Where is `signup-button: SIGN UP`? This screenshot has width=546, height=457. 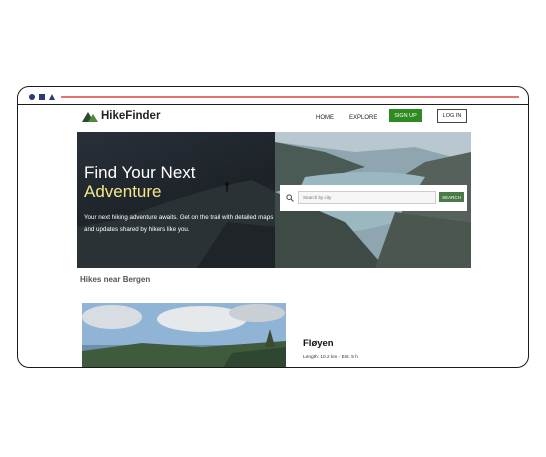 signup-button: SIGN UP is located at coordinates (405, 115).